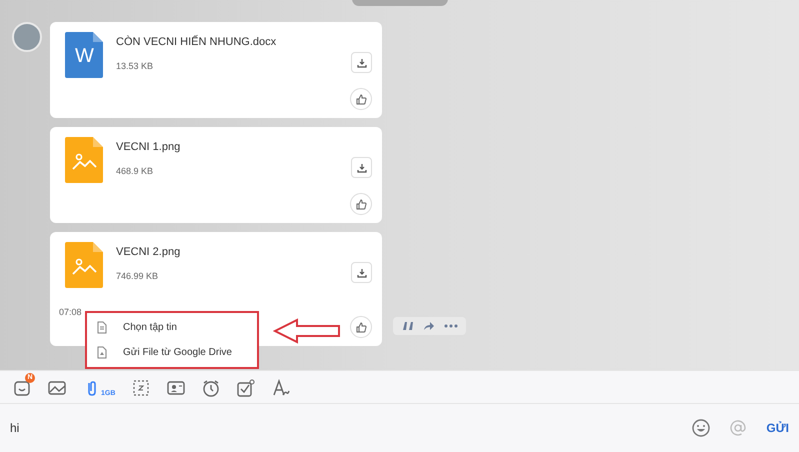 This screenshot has height=452, width=799. Describe the element at coordinates (22, 388) in the screenshot. I see `sticker-icon` at that location.